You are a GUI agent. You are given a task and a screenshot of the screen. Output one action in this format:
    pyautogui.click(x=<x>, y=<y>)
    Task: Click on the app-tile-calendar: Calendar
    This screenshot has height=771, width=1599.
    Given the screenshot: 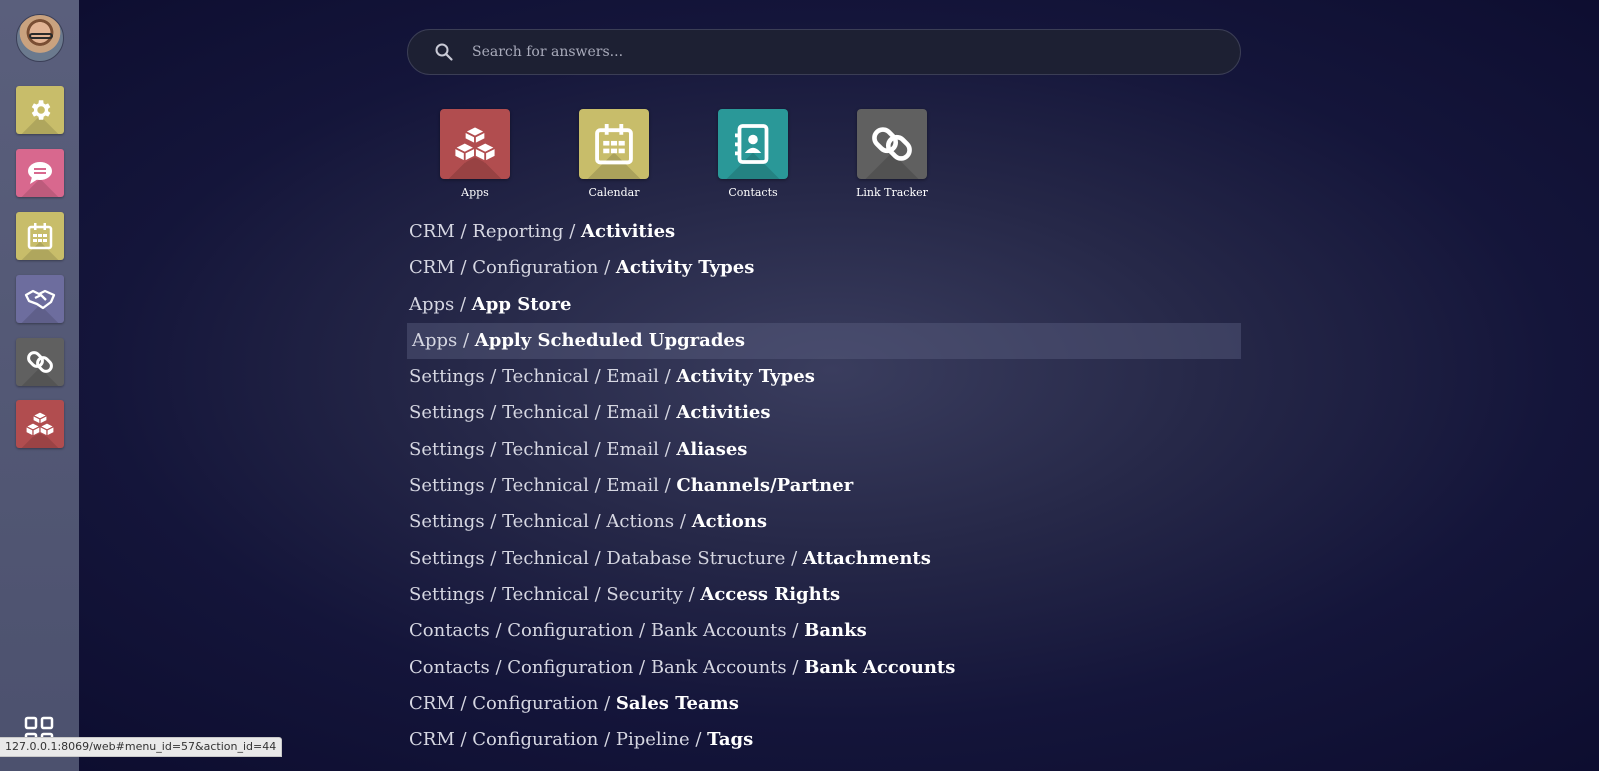 What is the action you would take?
    pyautogui.click(x=614, y=154)
    